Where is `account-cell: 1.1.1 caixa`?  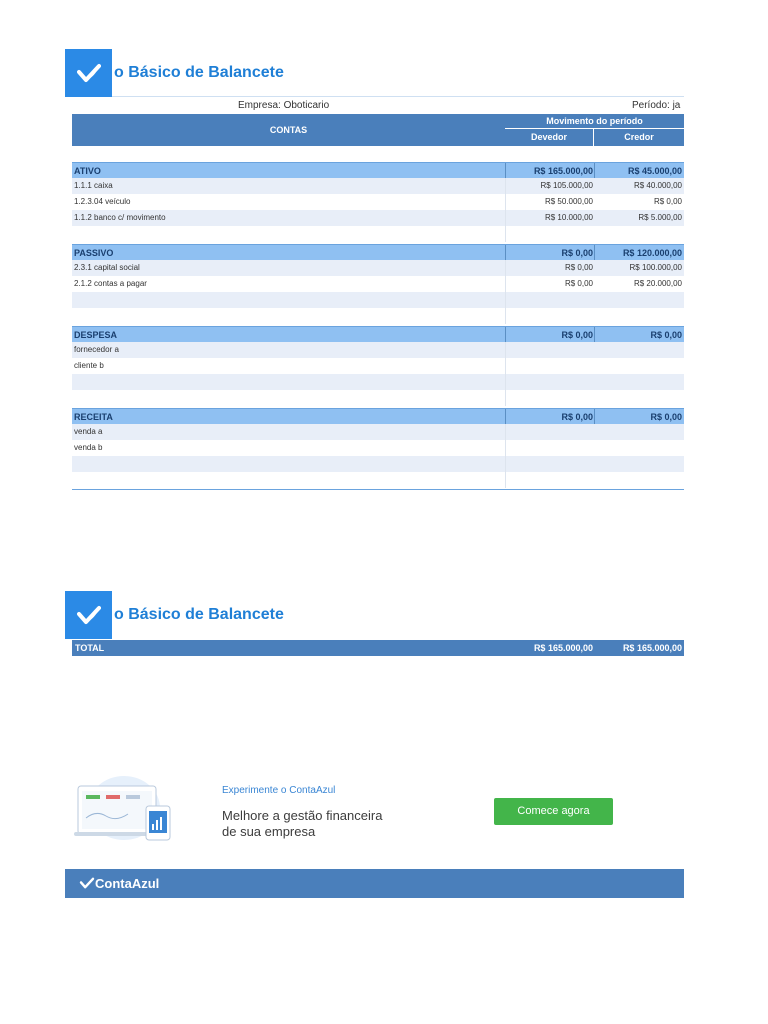 account-cell: 1.1.1 caixa is located at coordinates (93, 185).